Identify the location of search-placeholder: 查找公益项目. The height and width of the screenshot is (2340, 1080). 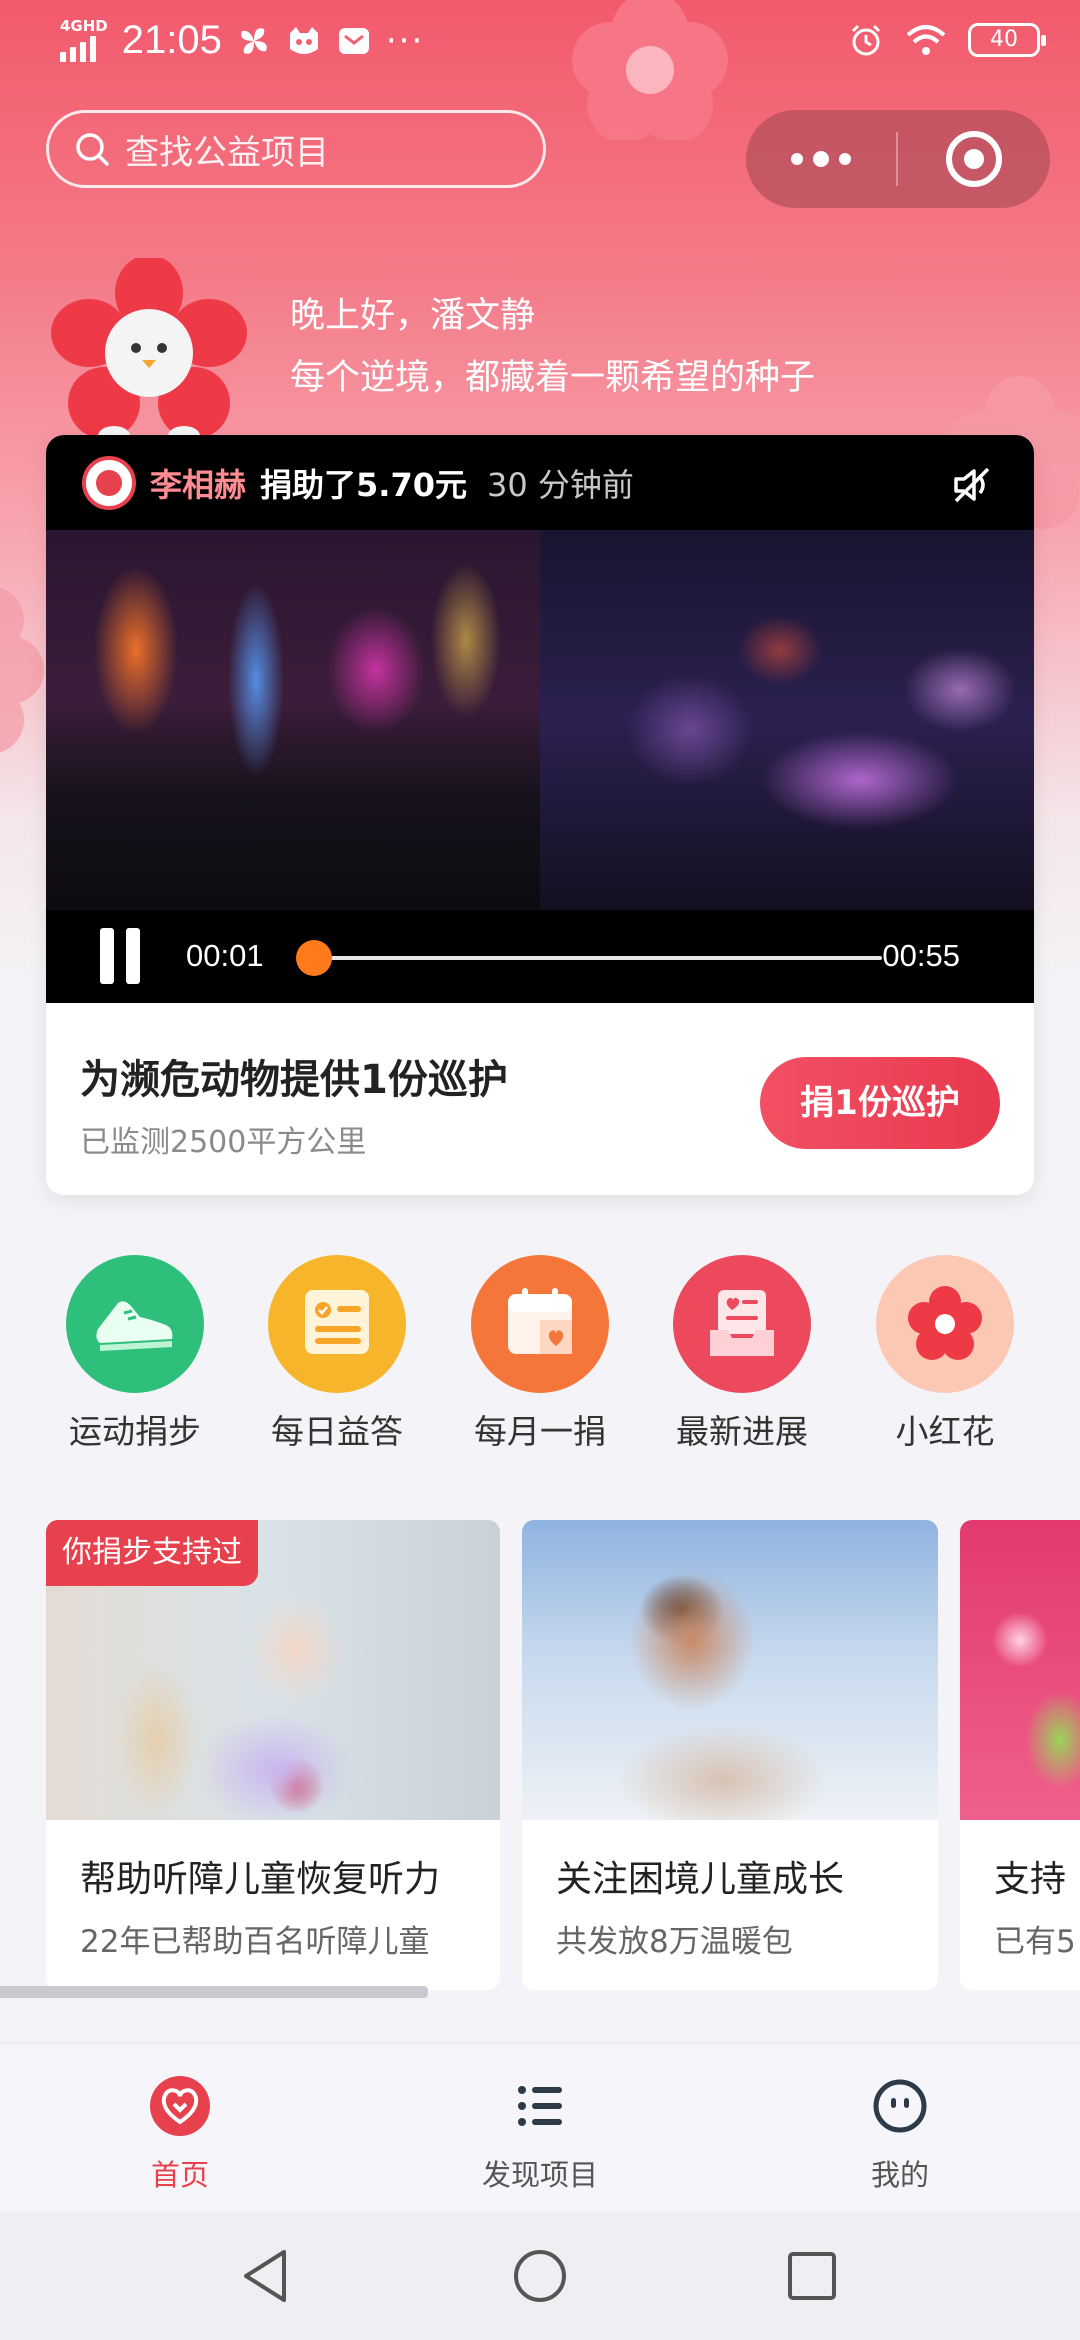
(227, 152).